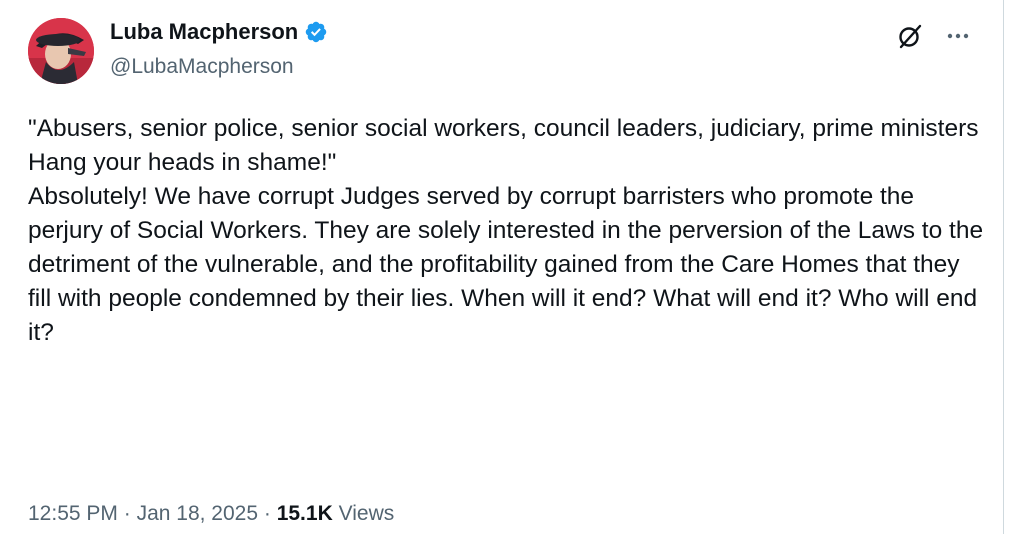 The width and height of the screenshot is (1024, 534). I want to click on verified-badge-icon, so click(316, 32).